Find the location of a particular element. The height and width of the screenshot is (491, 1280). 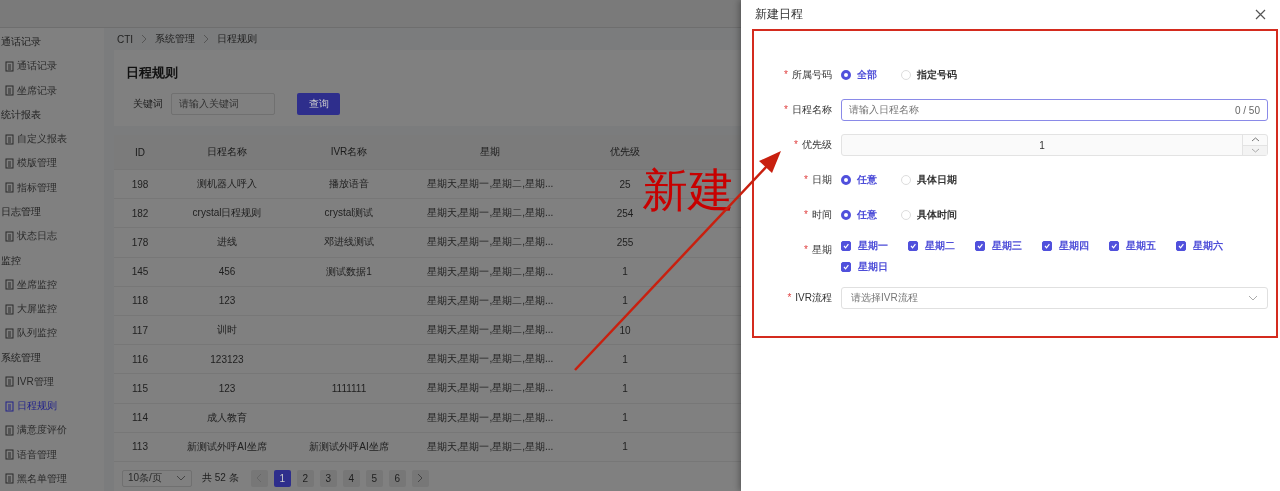

column-header: IVR名称 is located at coordinates (349, 152).